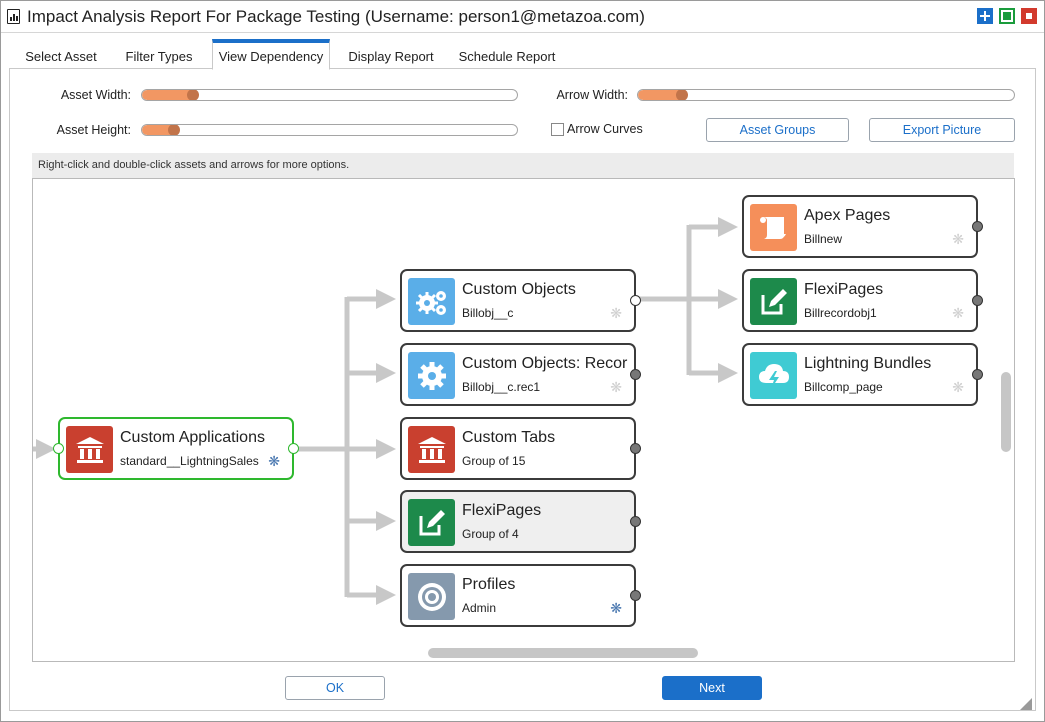 The image size is (1045, 722). I want to click on asset-apex-pages: Apex Pages Billnew ❋, so click(862, 226).